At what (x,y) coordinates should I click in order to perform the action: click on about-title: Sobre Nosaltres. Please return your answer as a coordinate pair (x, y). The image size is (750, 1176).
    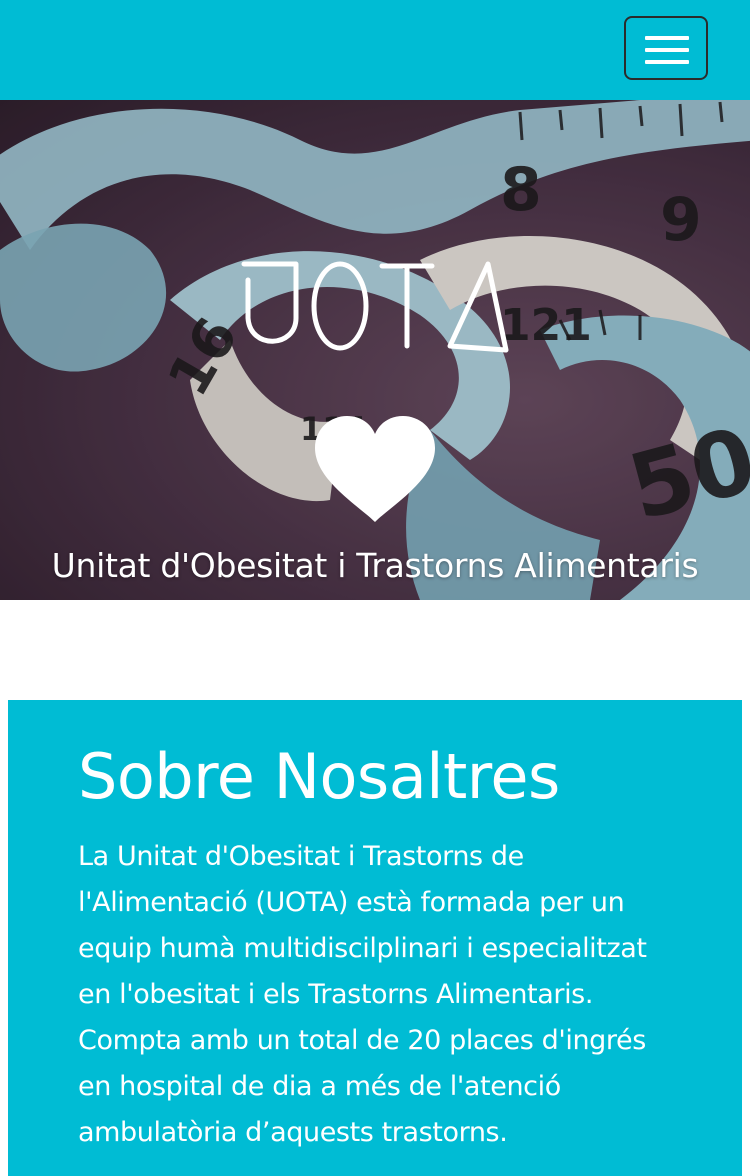
    Looking at the image, I should click on (319, 776).